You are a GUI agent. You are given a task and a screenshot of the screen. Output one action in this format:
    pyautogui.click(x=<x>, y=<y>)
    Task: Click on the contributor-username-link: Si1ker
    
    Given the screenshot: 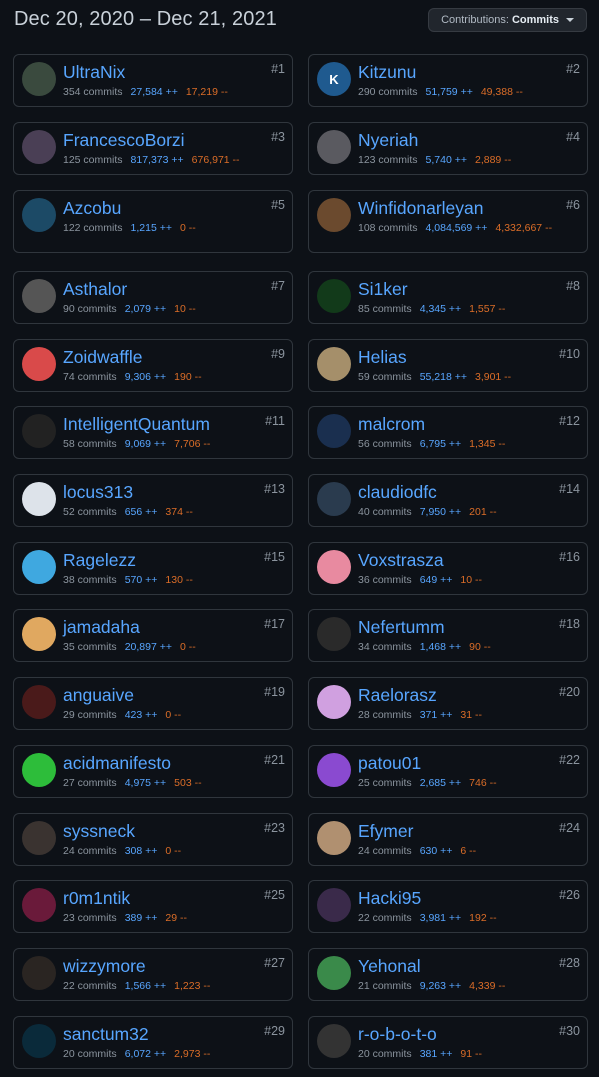 What is the action you would take?
    pyautogui.click(x=383, y=289)
    